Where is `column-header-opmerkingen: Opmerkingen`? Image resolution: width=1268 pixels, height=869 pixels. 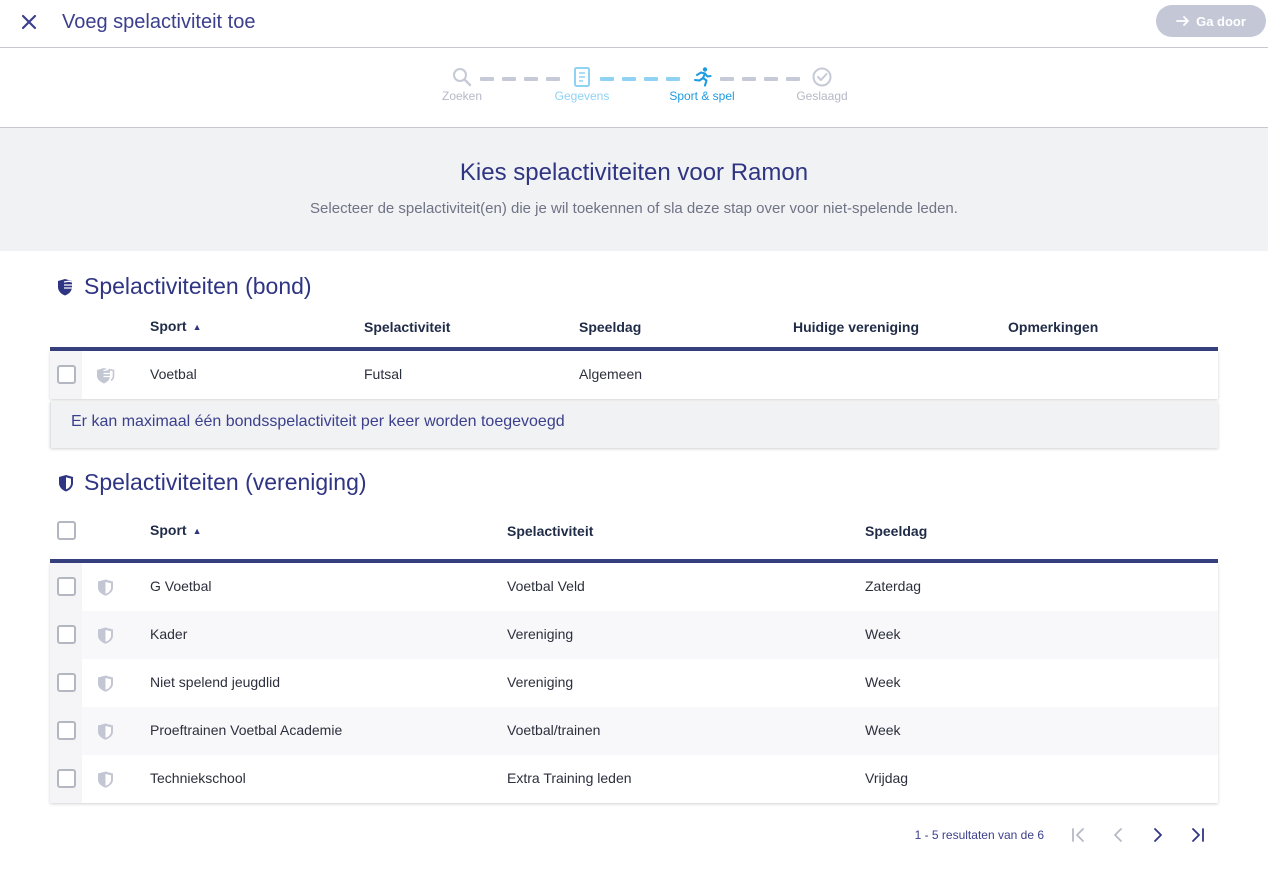 column-header-opmerkingen: Opmerkingen is located at coordinates (1053, 327).